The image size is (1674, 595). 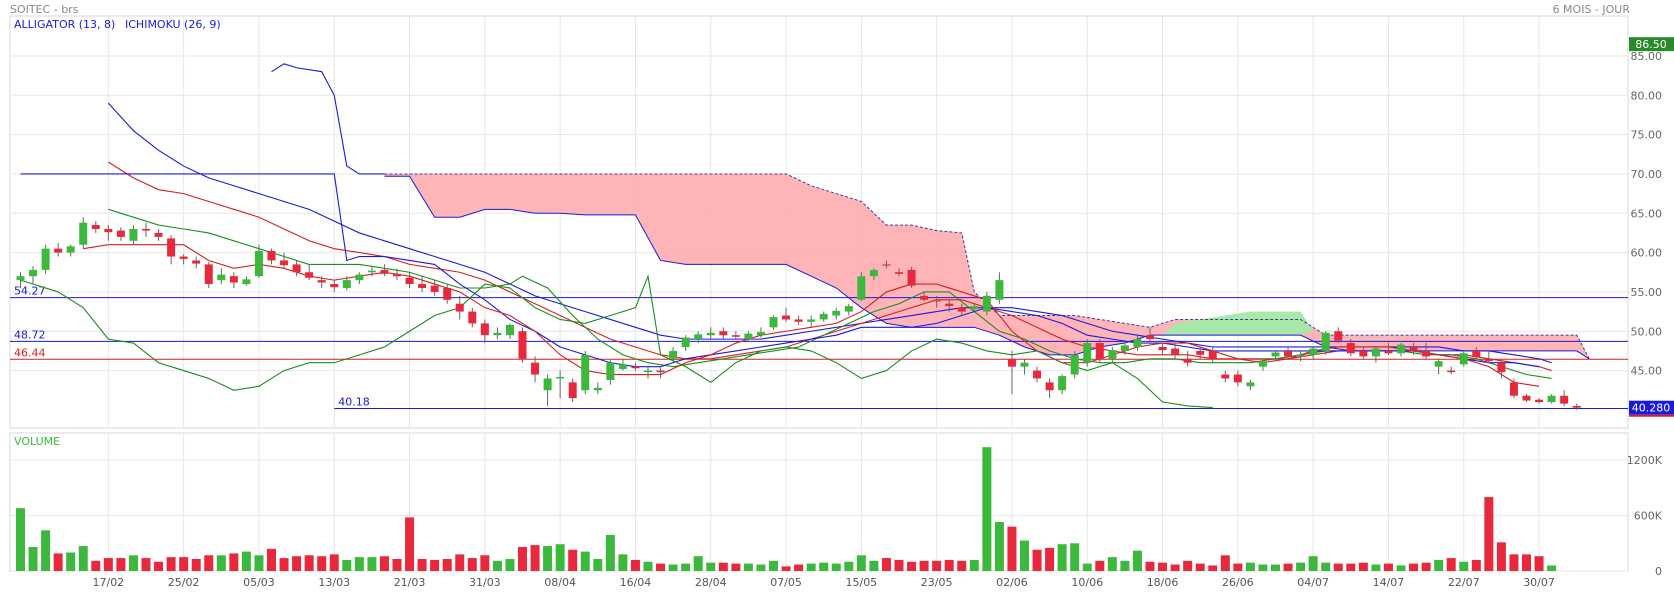 I want to click on date-tick-label: 28/04, so click(x=711, y=582).